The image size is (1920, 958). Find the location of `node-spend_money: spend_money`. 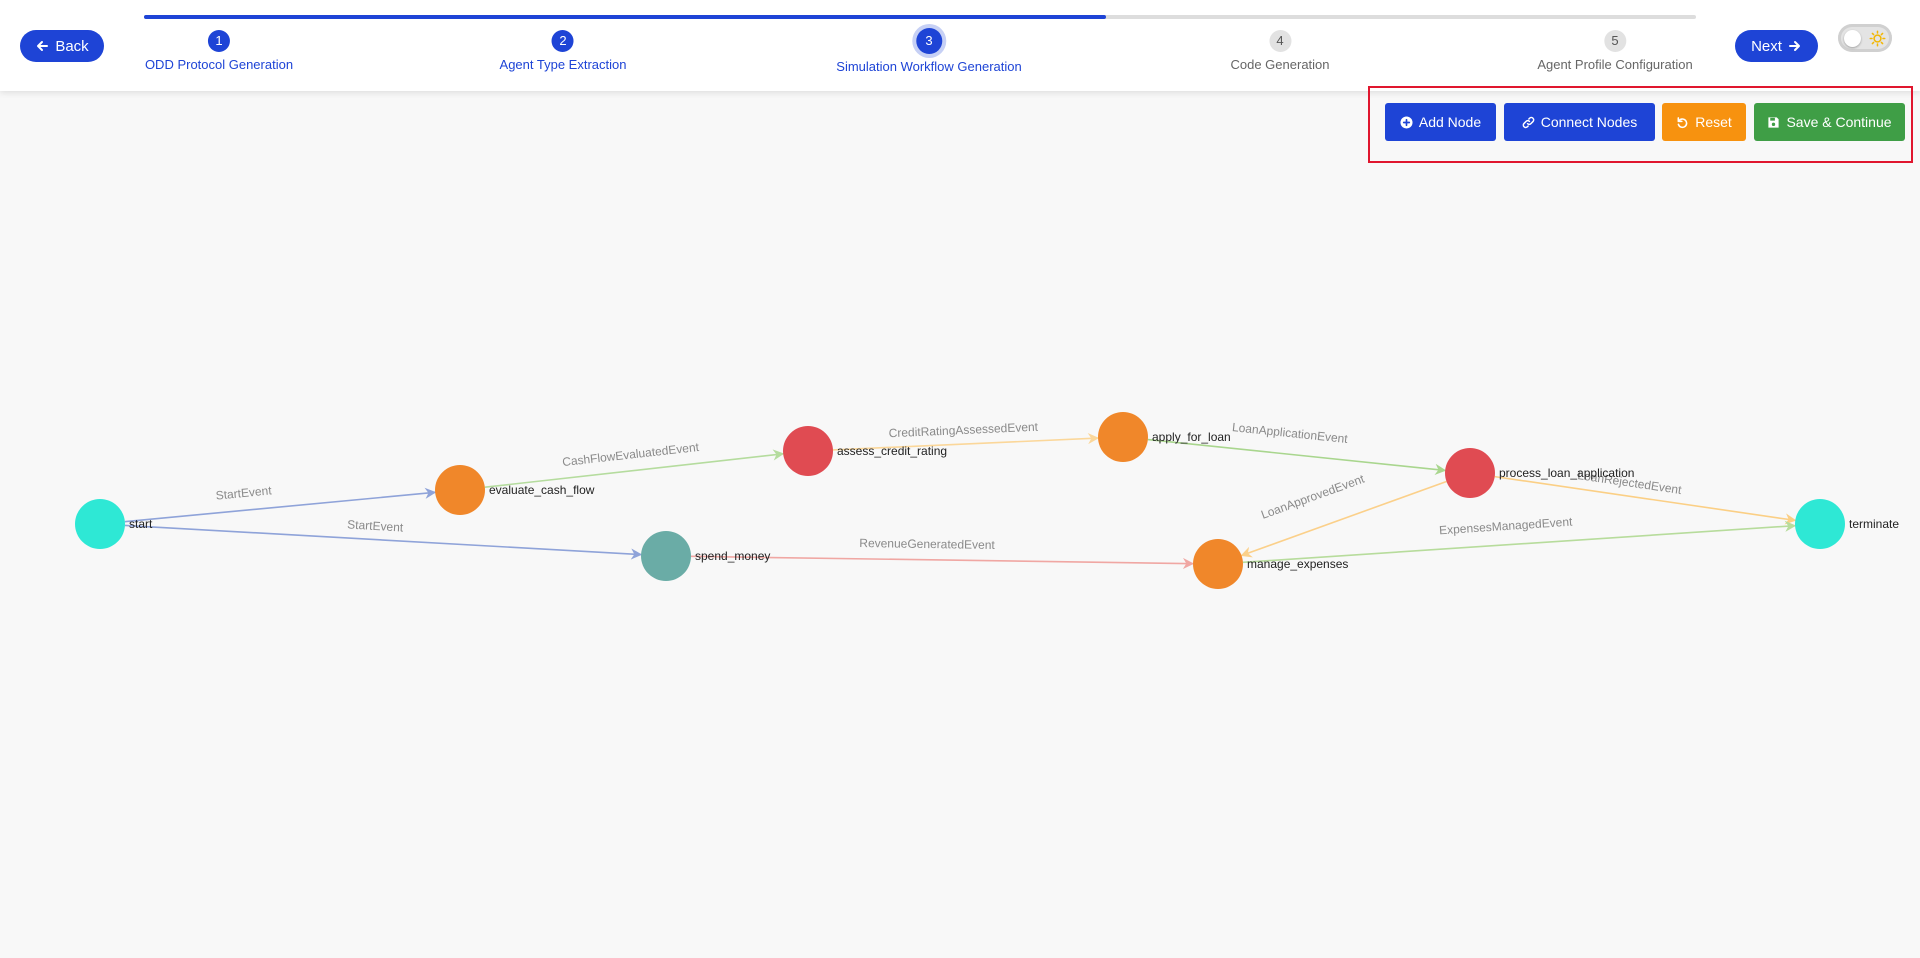

node-spend_money: spend_money is located at coordinates (705, 556).